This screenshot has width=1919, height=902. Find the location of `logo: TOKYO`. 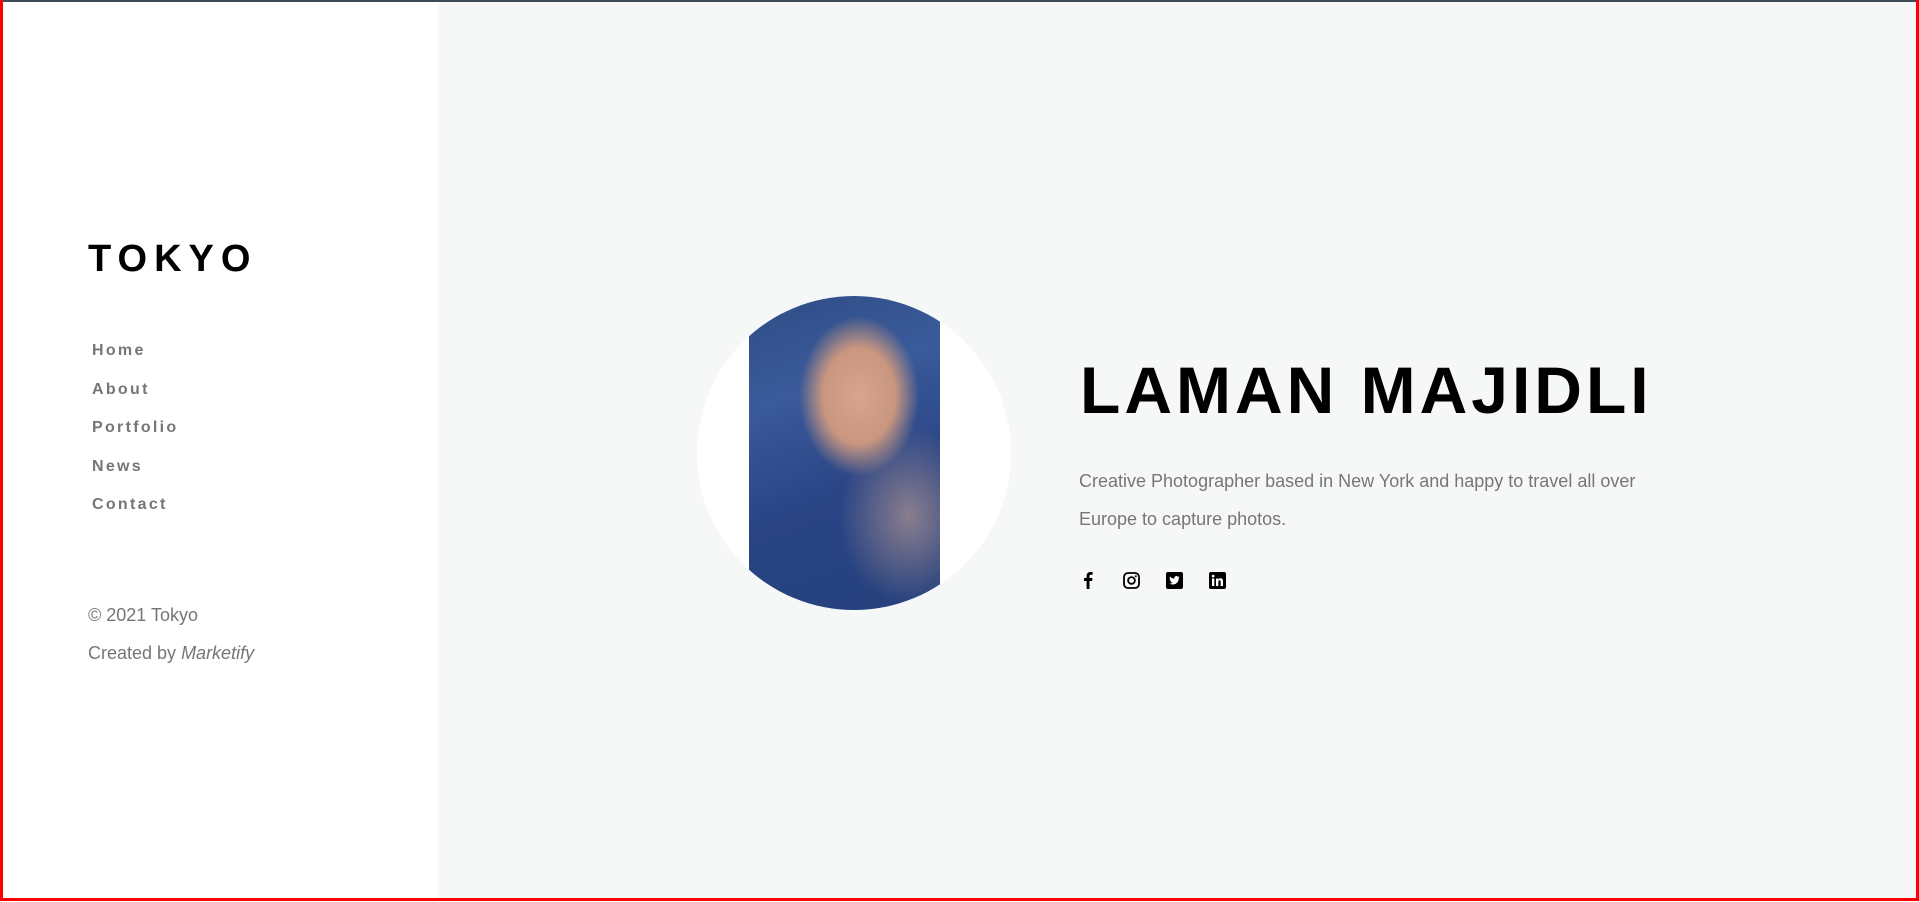

logo: TOKYO is located at coordinates (172, 259).